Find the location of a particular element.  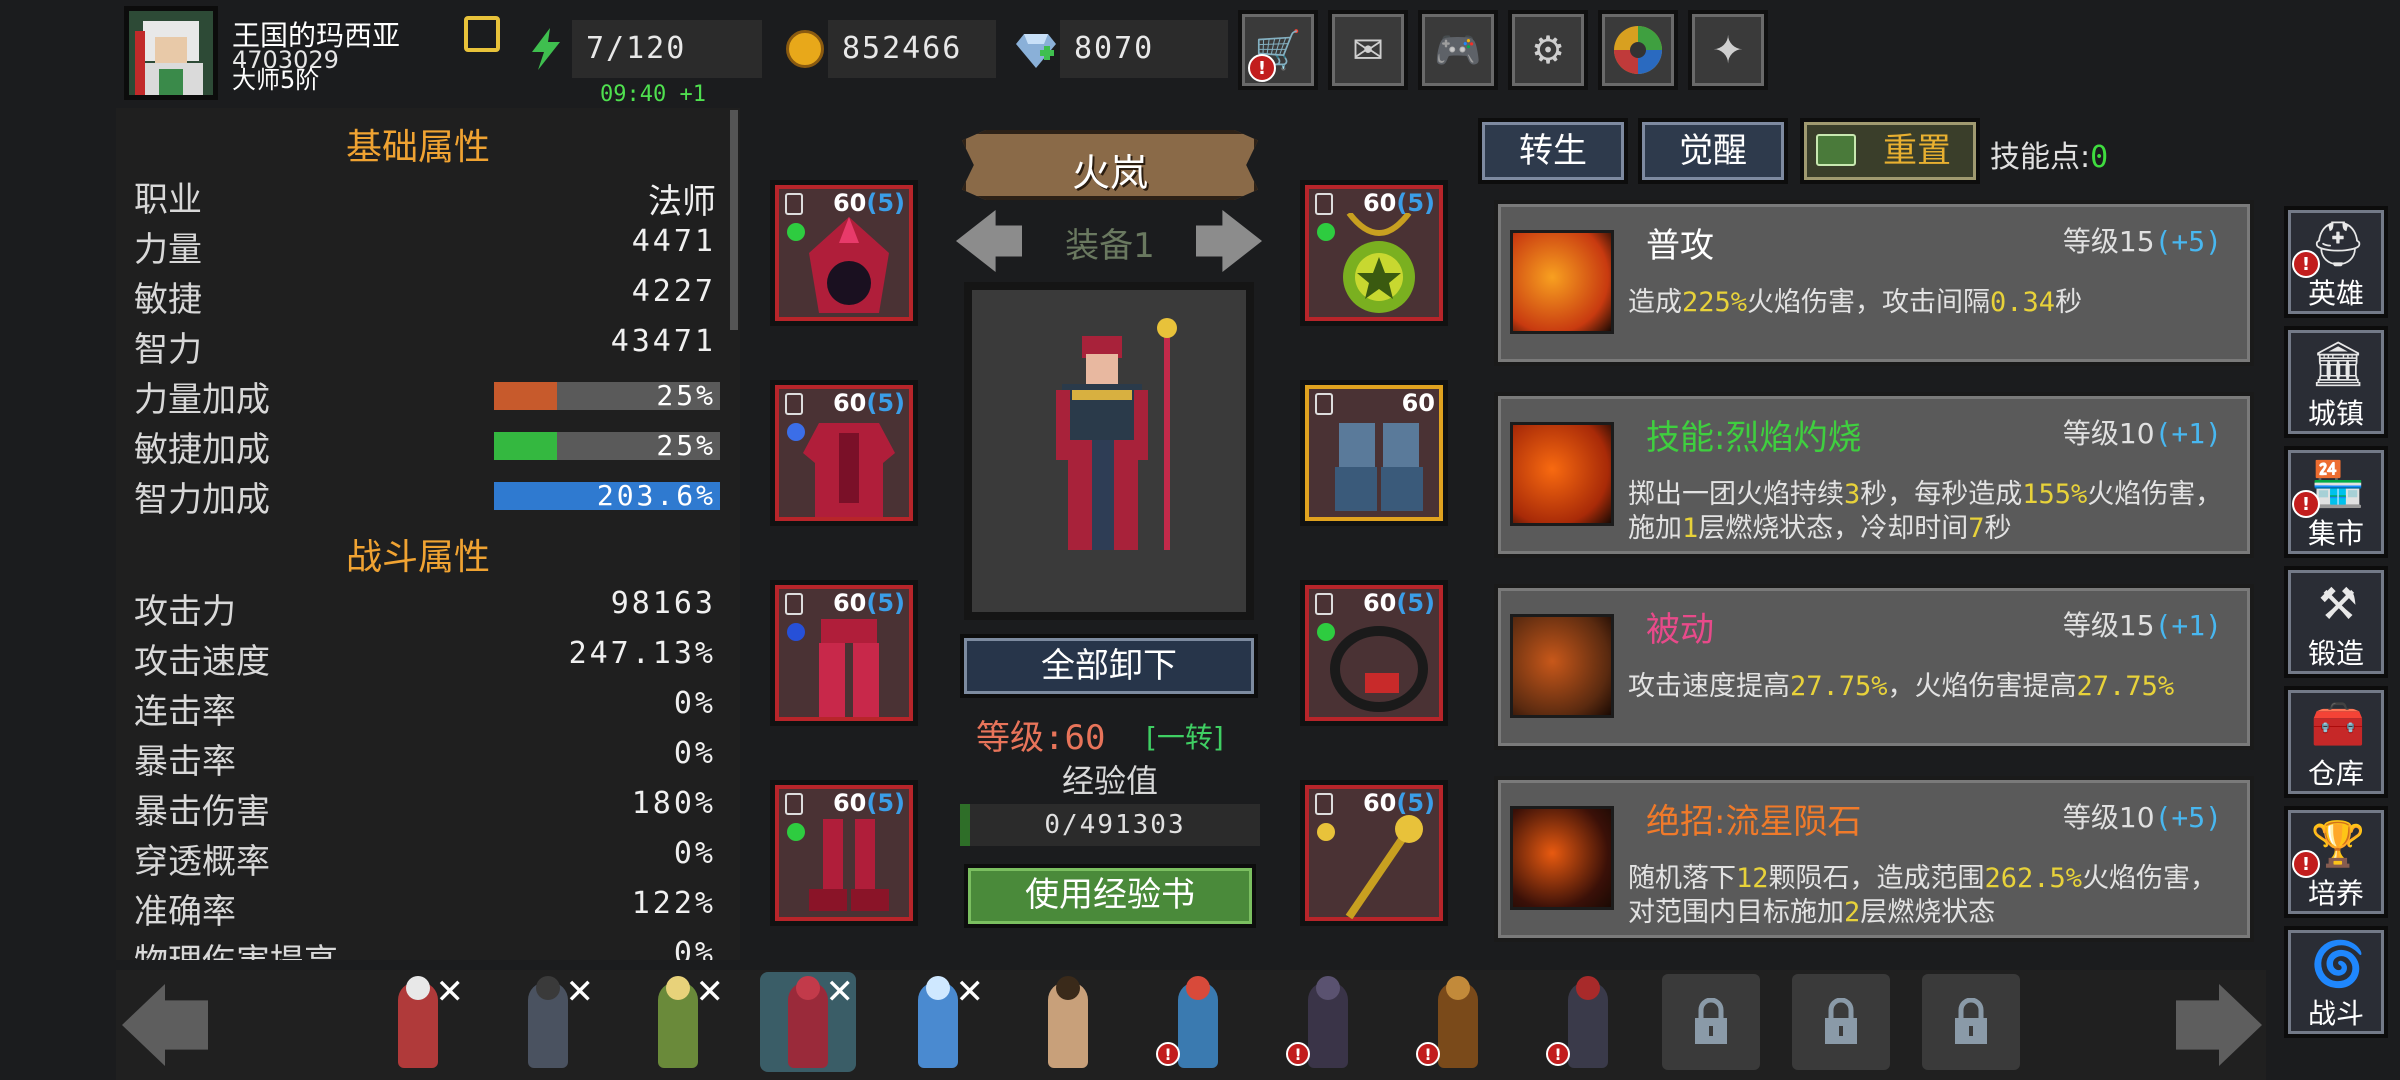

combat-stats-title: 战斗属性 is located at coordinates (417, 557).